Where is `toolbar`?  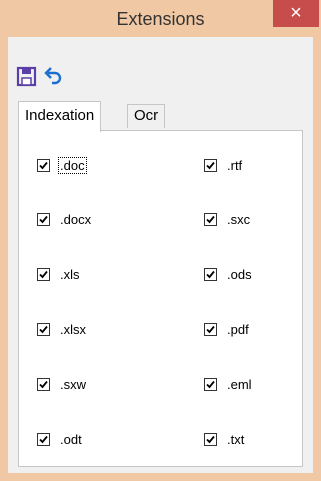 toolbar is located at coordinates (56, 76).